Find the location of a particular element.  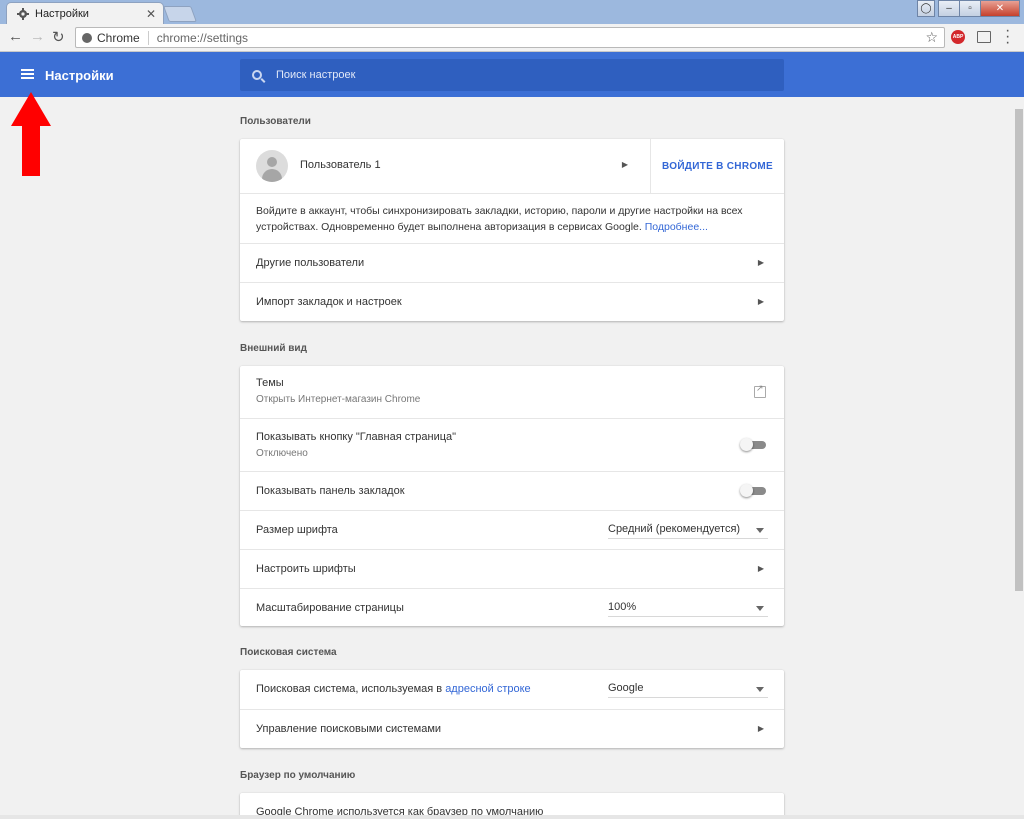

home-button-toggle is located at coordinates (753, 444).